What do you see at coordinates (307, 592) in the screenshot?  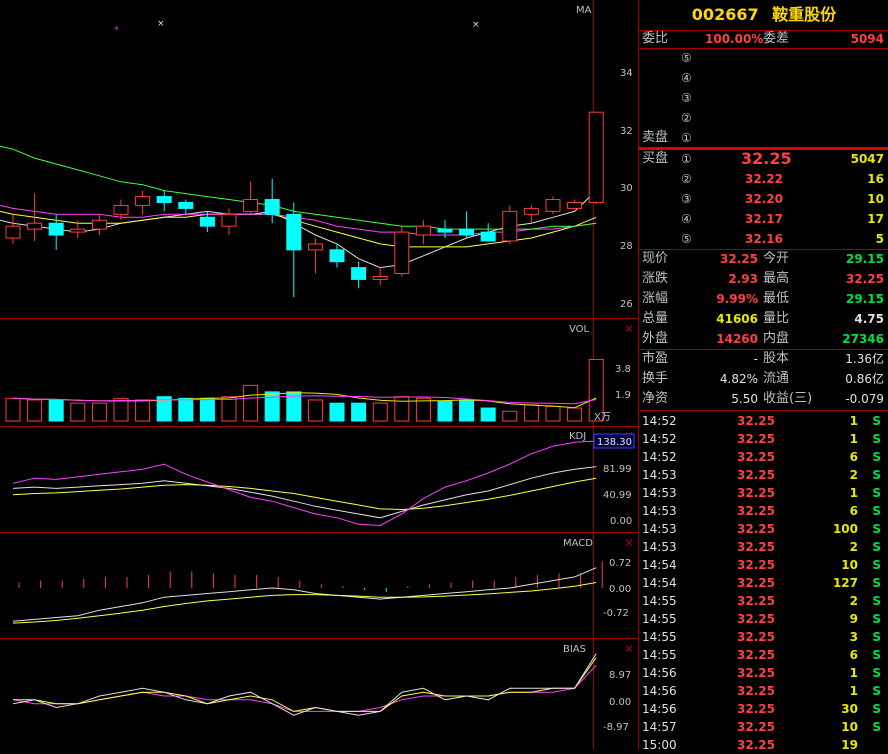 I see `macd-panel` at bounding box center [307, 592].